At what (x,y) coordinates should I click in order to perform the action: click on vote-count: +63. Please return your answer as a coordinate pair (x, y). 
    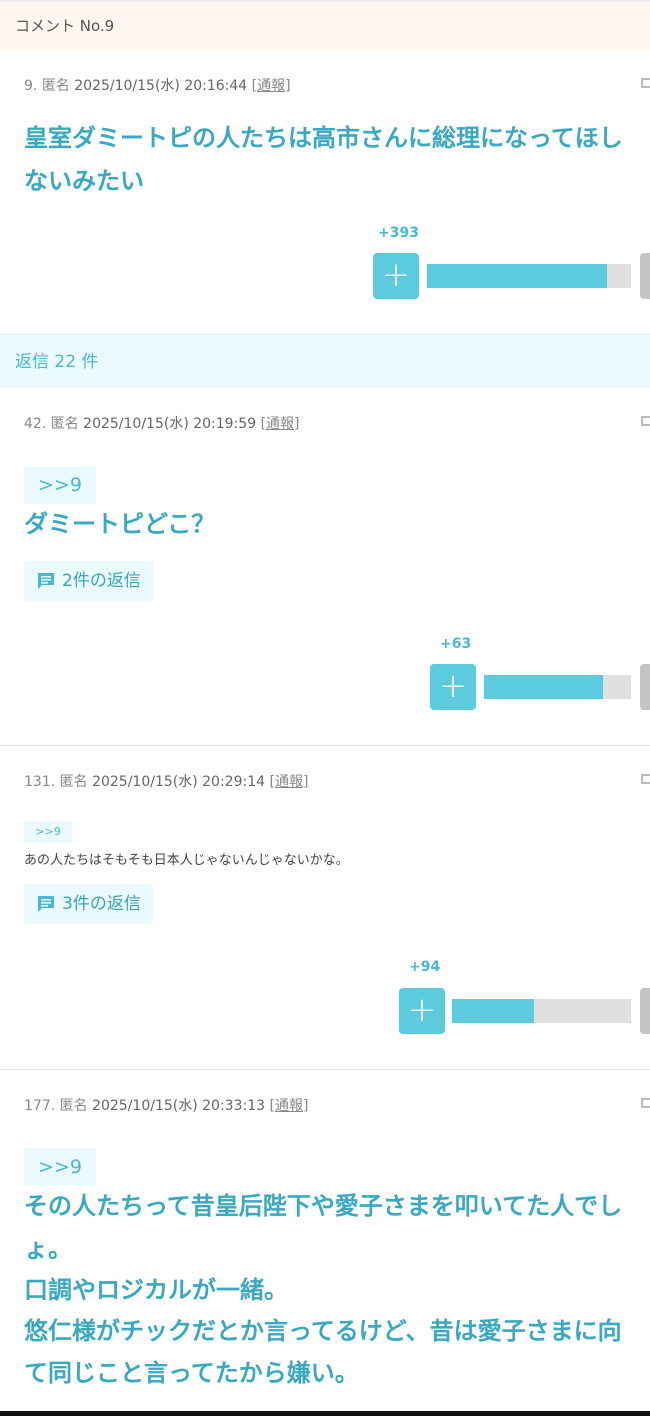
    Looking at the image, I should click on (456, 644).